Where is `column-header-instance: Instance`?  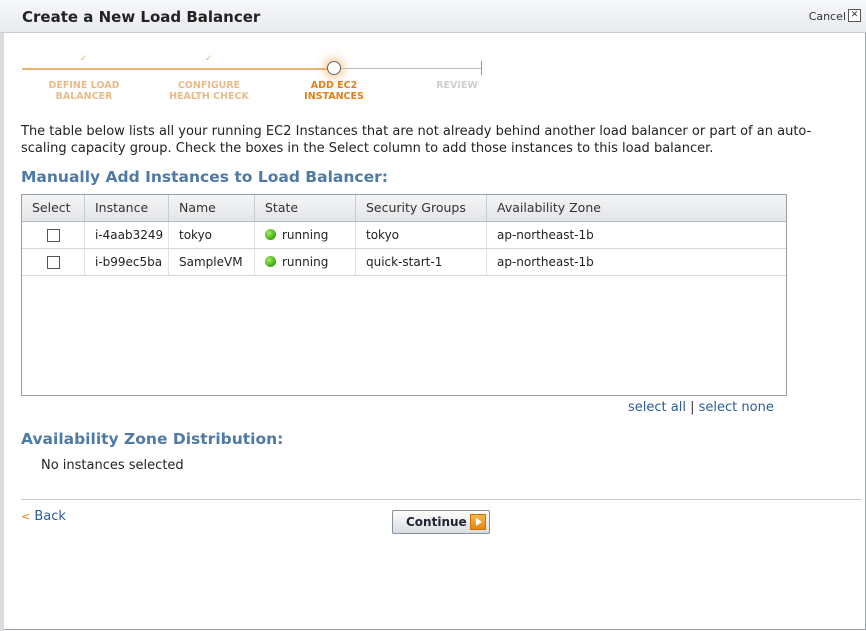
column-header-instance: Instance is located at coordinates (127, 208).